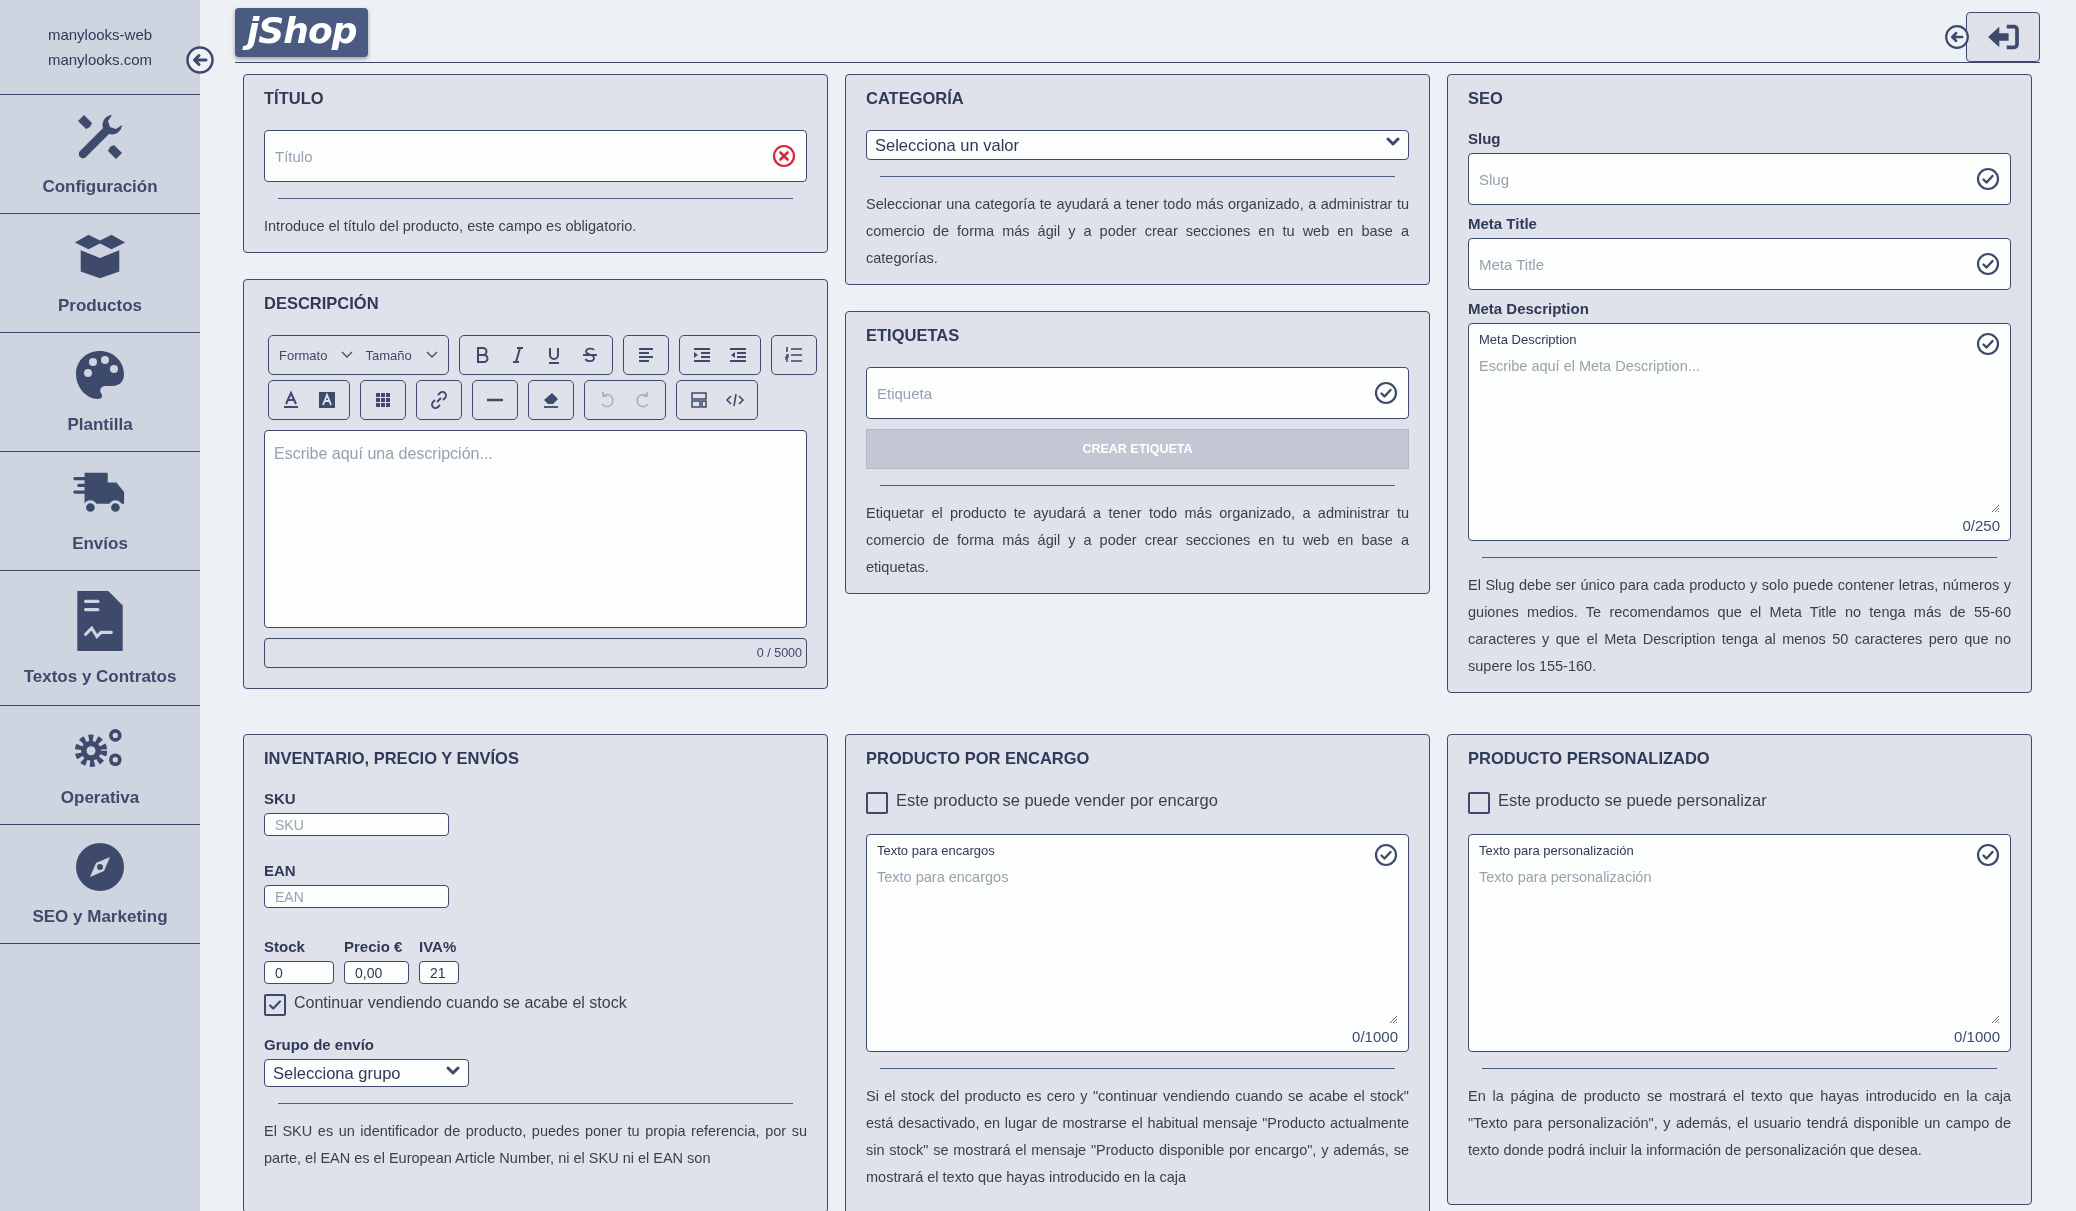  Describe the element at coordinates (535, 1145) in the screenshot. I see `help-text: El SKU es un identificador de producto, puedes poner tu propia referencia, por su parte, el EAN es el European Article Number, ni el SKU ni el EAN son` at that location.